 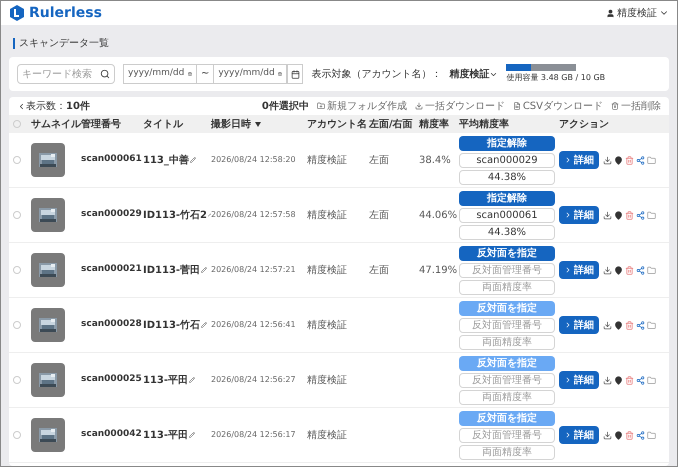 I want to click on column-header: 精度率, so click(x=434, y=124).